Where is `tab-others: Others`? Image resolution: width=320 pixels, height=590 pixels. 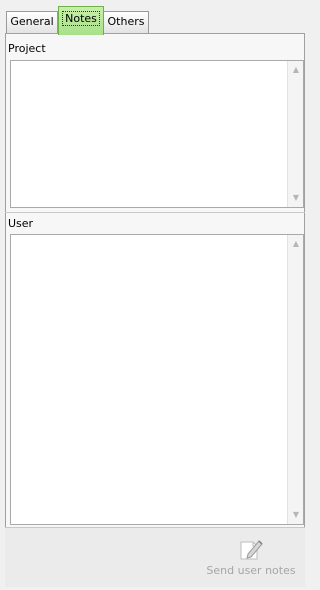
tab-others: Others is located at coordinates (126, 22).